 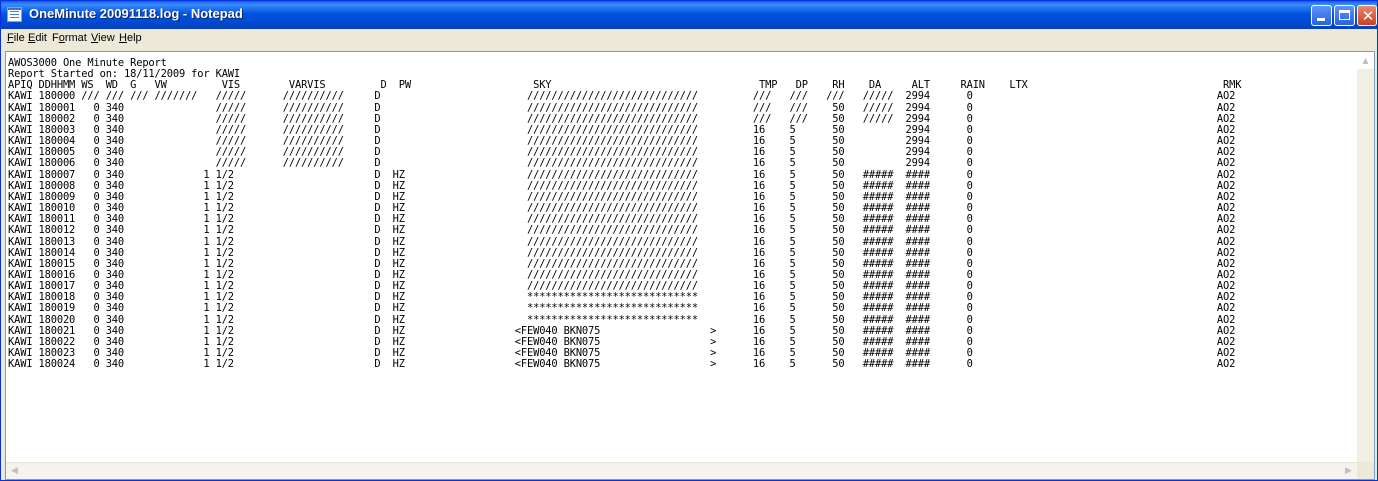 I want to click on menu-help: Help, so click(x=130, y=38).